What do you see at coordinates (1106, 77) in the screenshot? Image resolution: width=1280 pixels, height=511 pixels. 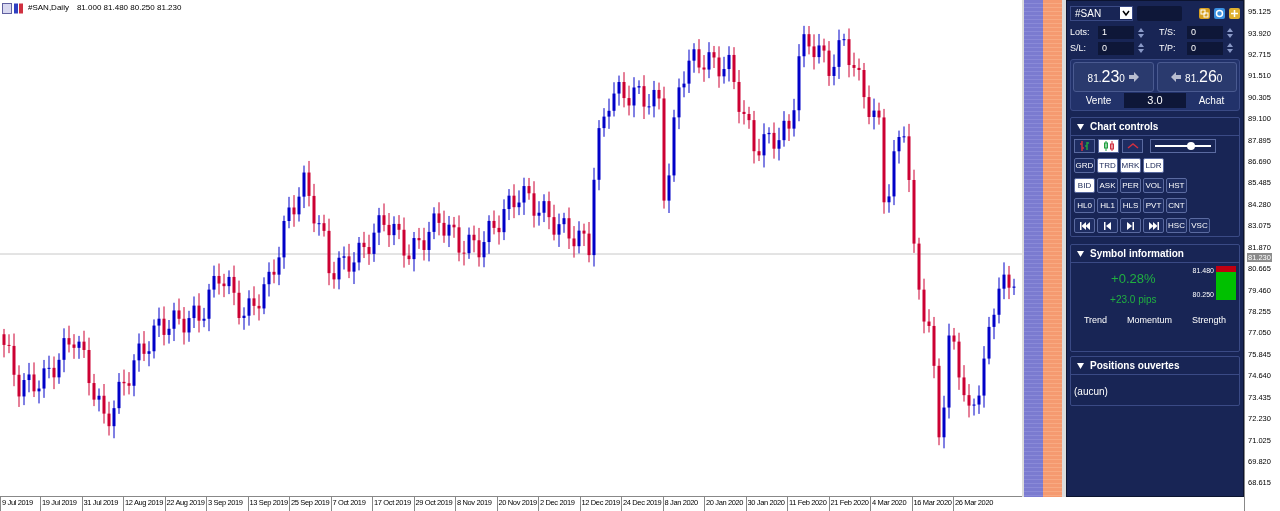 I see `price-text: 81.230` at bounding box center [1106, 77].